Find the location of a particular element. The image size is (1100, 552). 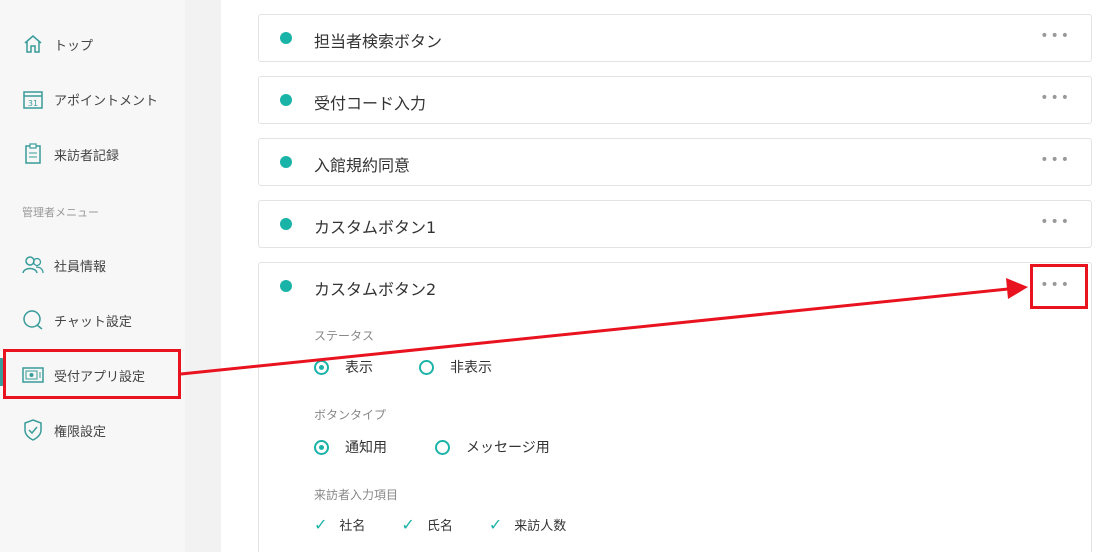

annotation-arrow is located at coordinates (604, 327).